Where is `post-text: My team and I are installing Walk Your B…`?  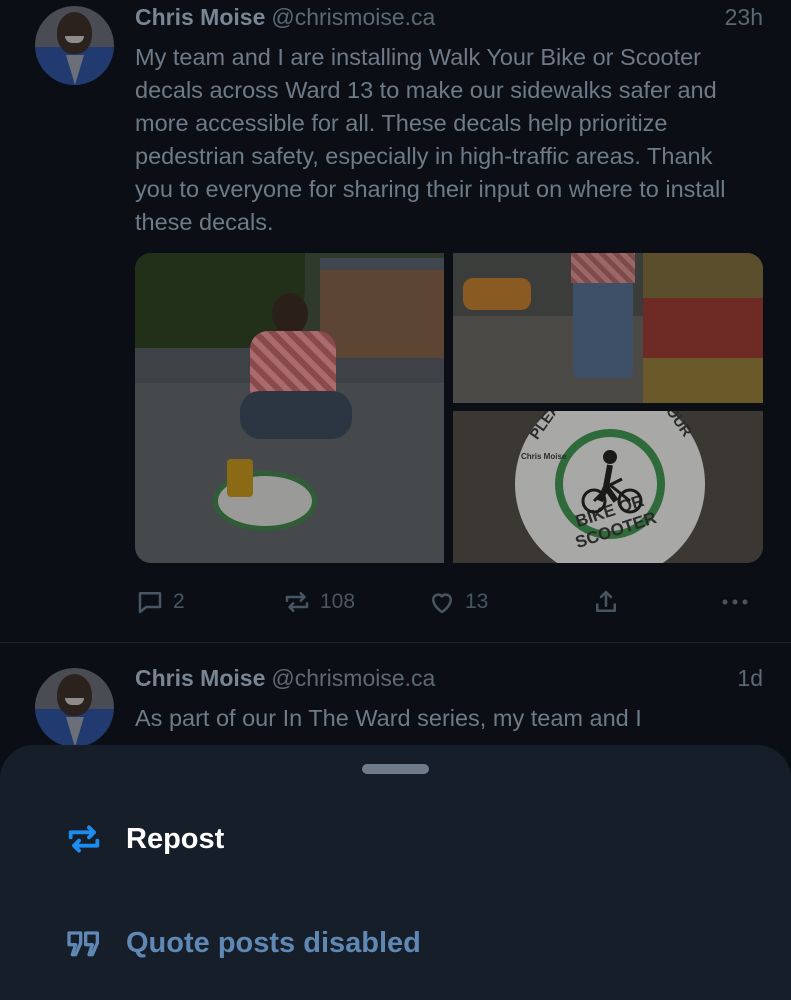
post-text: My team and I are installing Walk Your B… is located at coordinates (430, 139).